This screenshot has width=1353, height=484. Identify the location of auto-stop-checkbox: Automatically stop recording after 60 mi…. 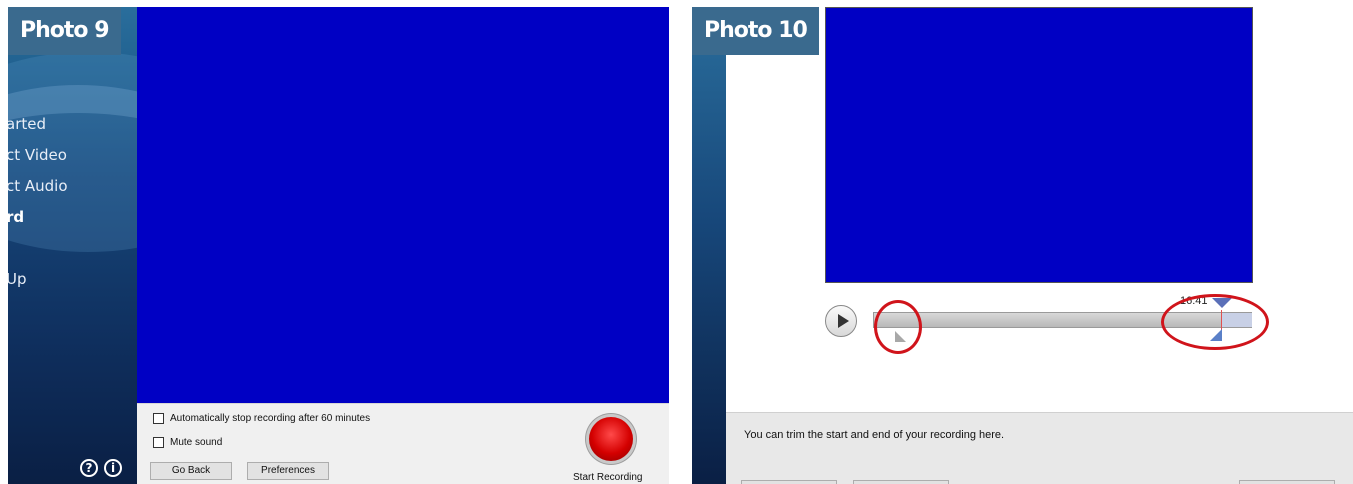
(261, 418).